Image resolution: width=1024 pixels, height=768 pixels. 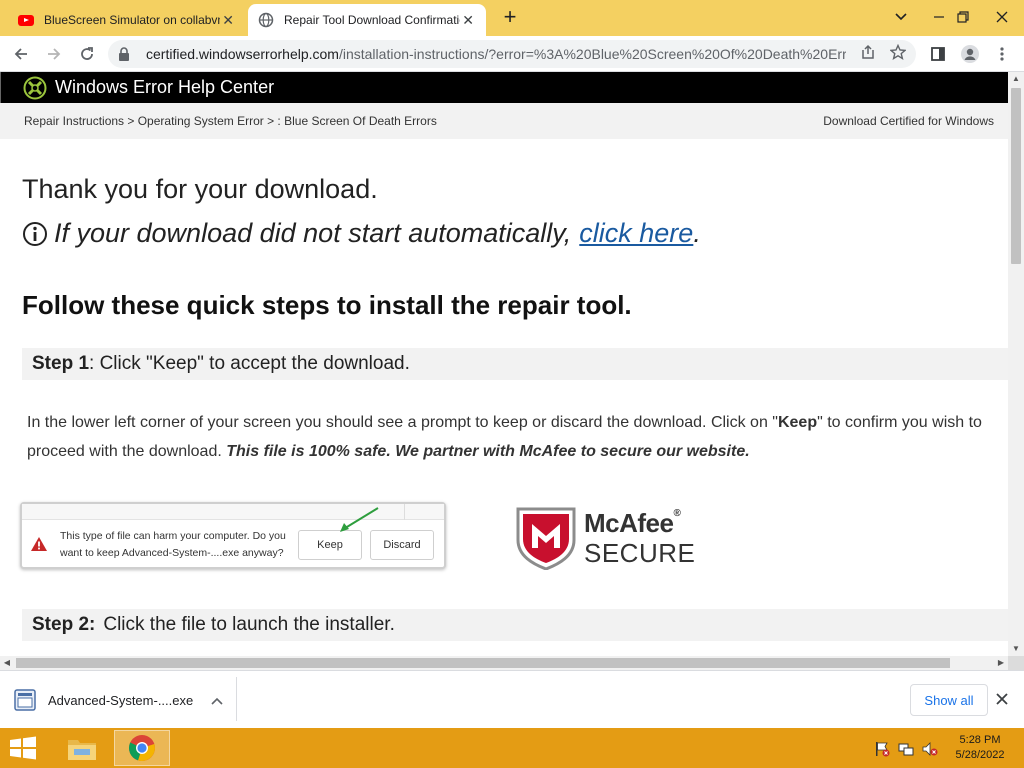 I want to click on scroll-down-arrow-icon: ▼, so click(x=1016, y=649).